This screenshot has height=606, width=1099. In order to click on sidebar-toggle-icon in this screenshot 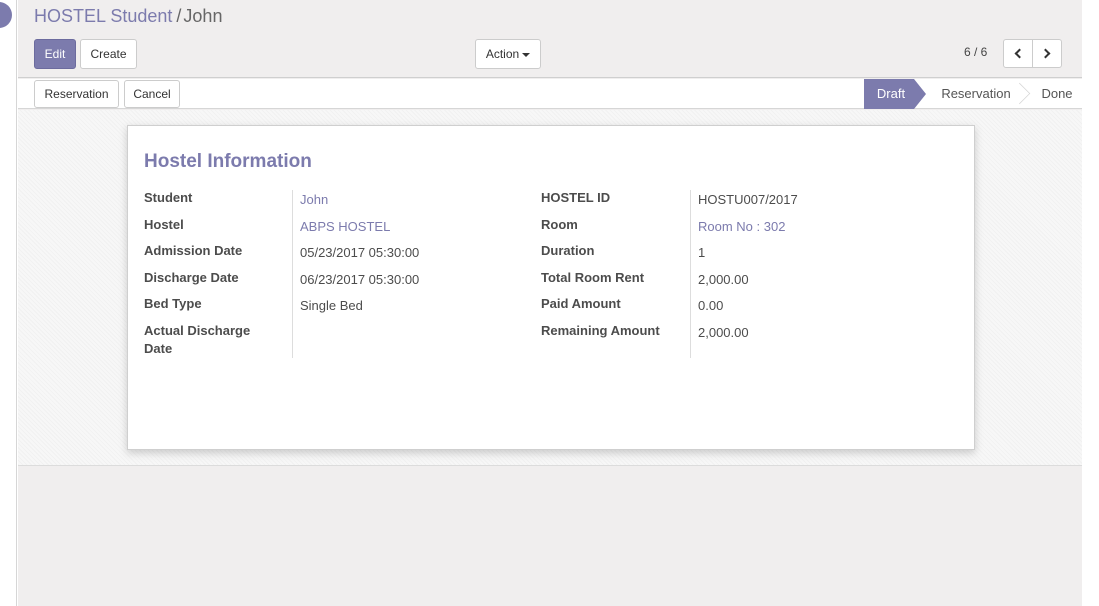, I will do `click(6, 15)`.